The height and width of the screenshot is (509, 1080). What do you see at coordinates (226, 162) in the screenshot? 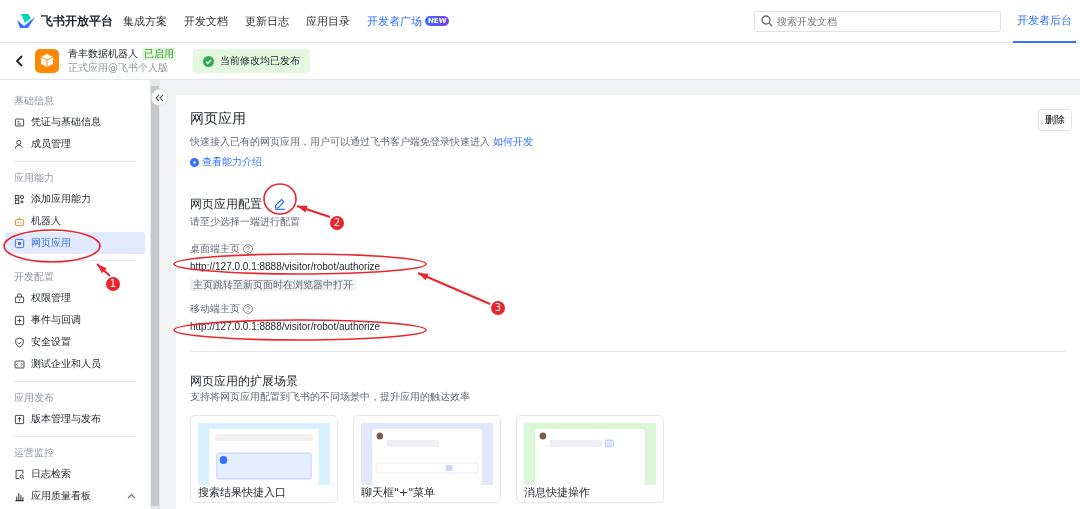
I see `intro-link: 查看能力介绍` at bounding box center [226, 162].